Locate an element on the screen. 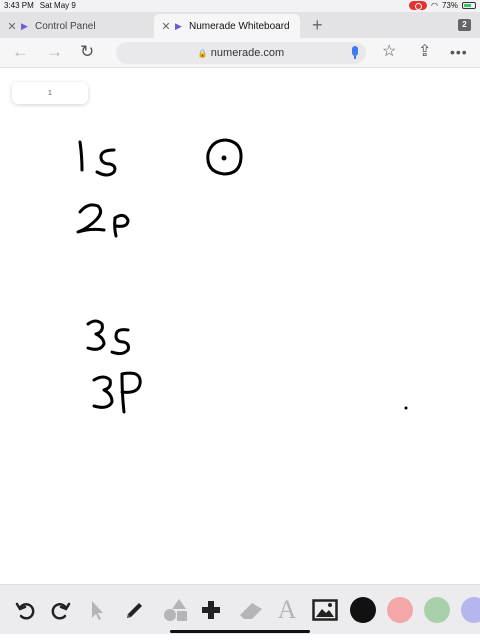 The height and width of the screenshot is (640, 480). url-text: numerade.com is located at coordinates (247, 53).